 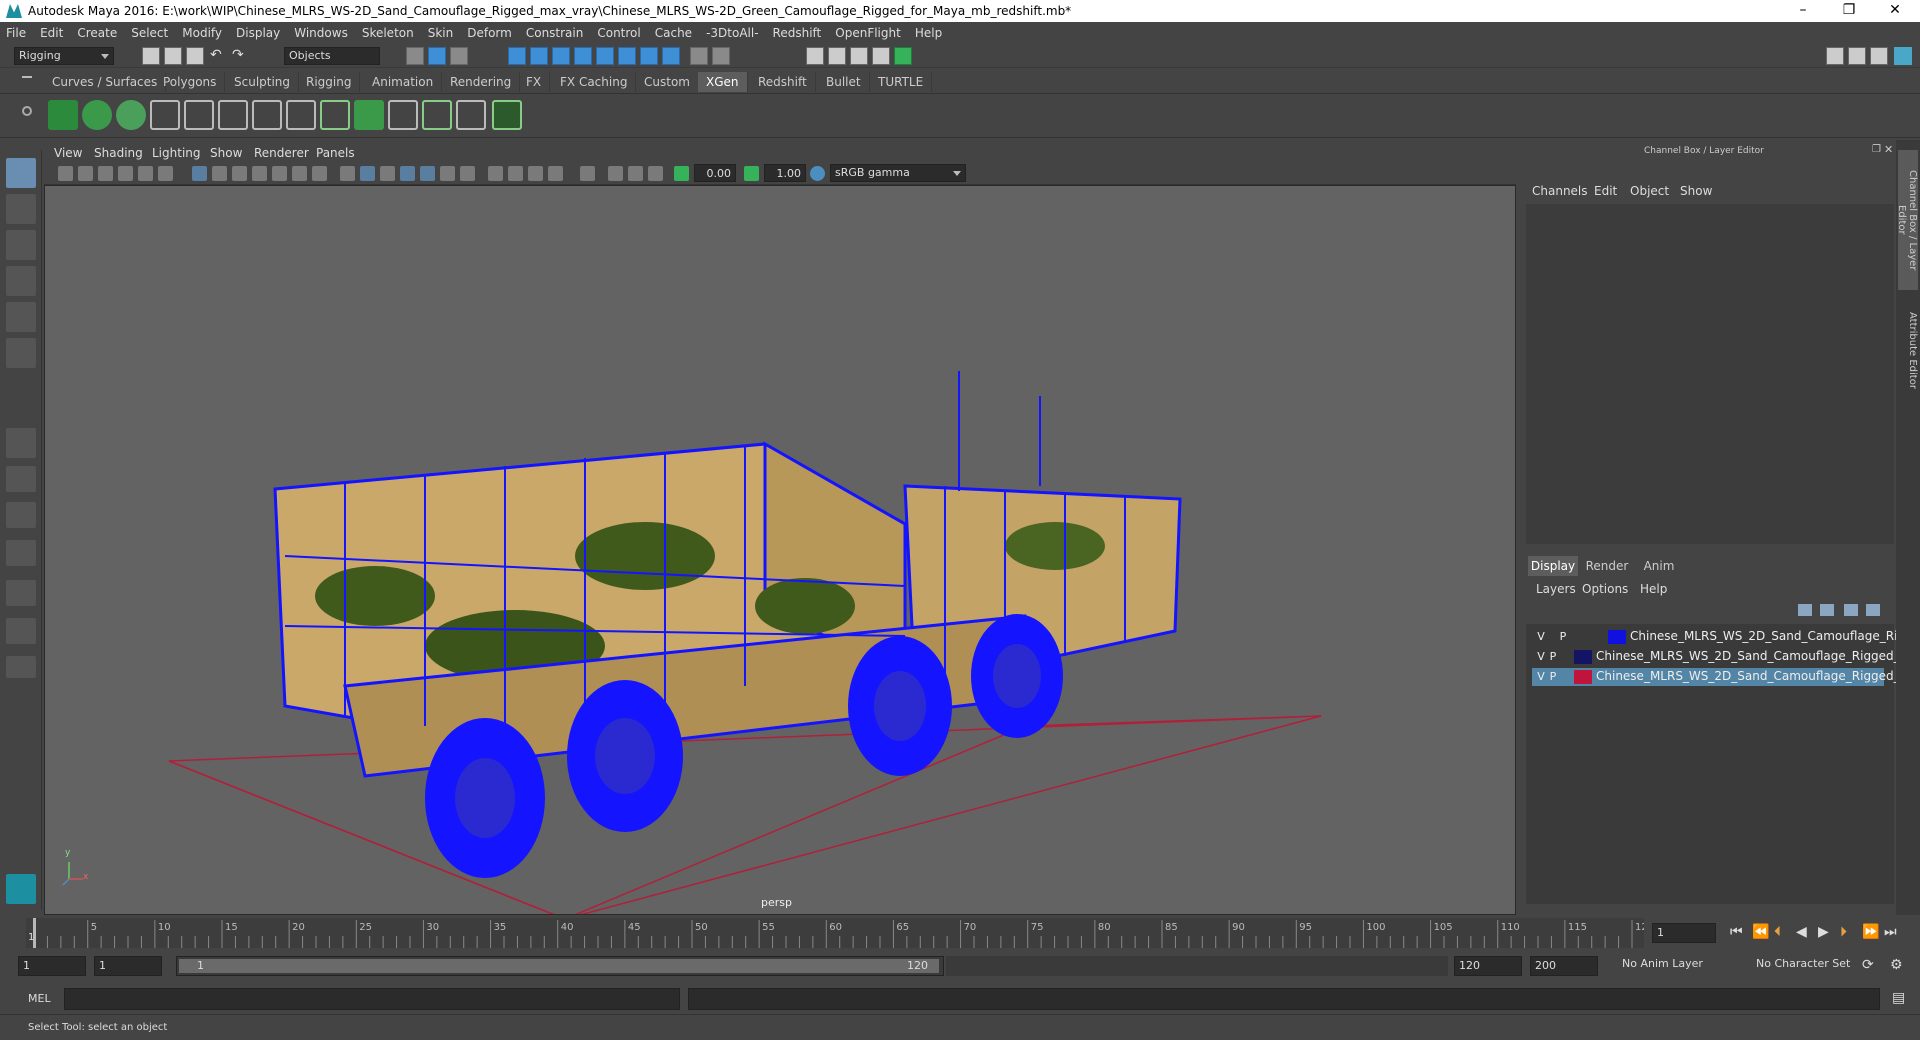 I want to click on default-material-icon, so click(x=387, y=173).